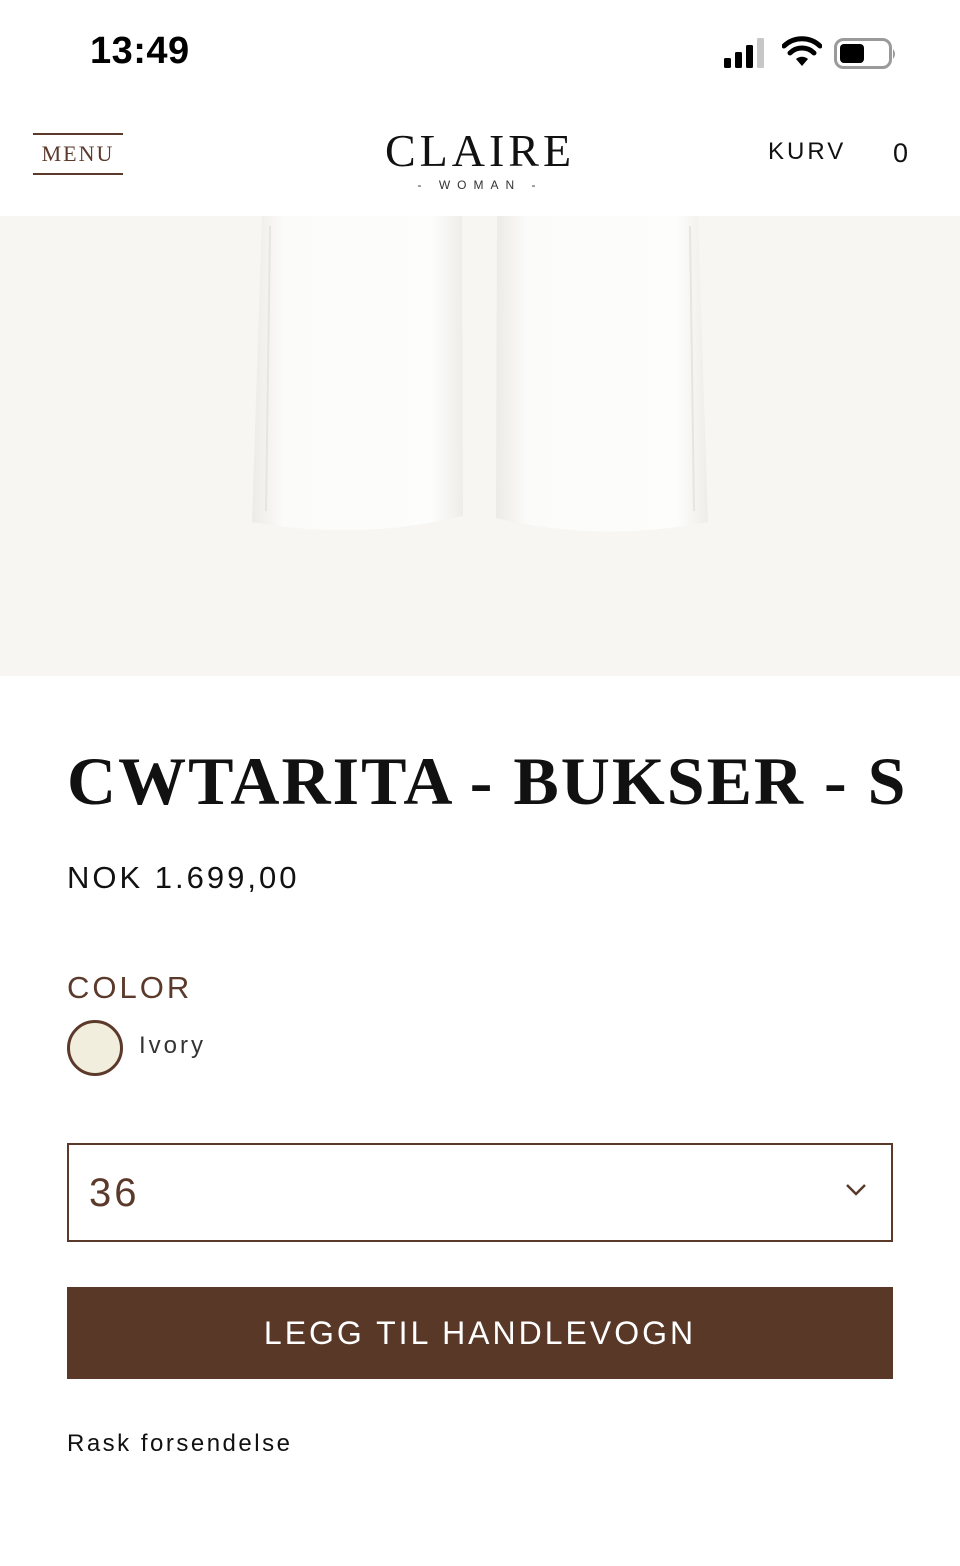  What do you see at coordinates (900, 153) in the screenshot?
I see `cart-count: 0` at bounding box center [900, 153].